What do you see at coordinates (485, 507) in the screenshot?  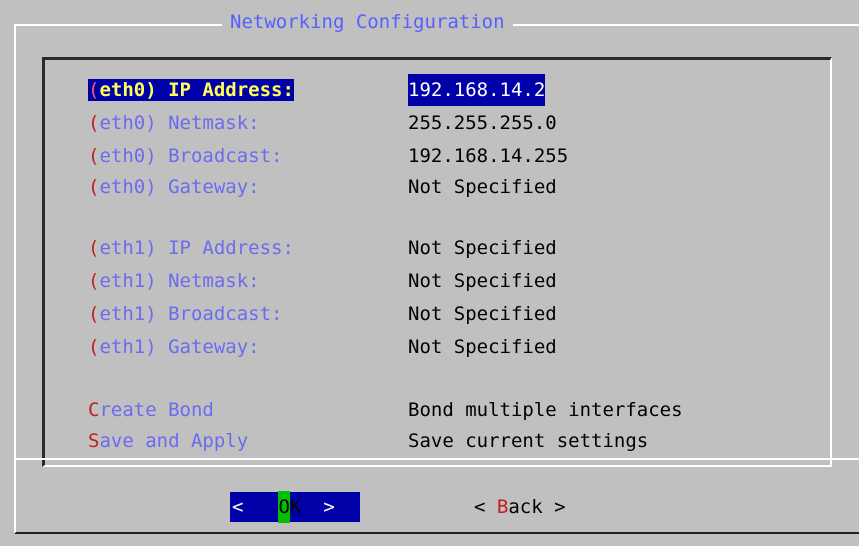 I see `back-left-bracket: <` at bounding box center [485, 507].